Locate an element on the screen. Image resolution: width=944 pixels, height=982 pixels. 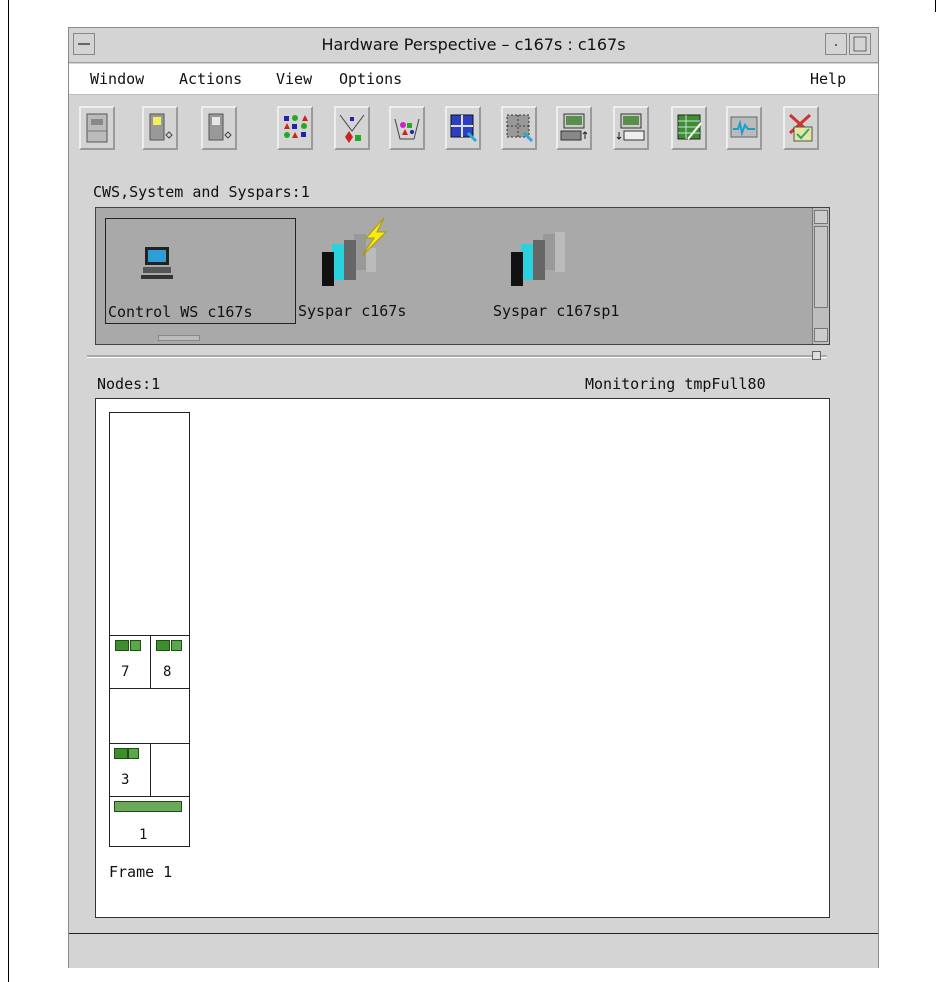
shapes-basket-button is located at coordinates (407, 128).